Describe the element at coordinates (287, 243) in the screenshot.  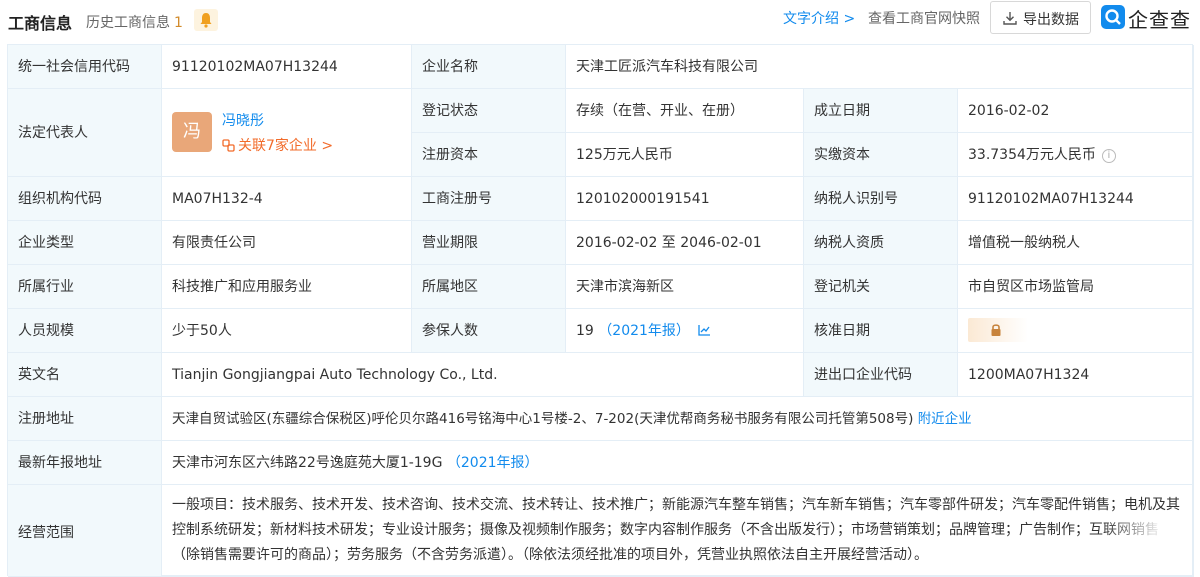
I see `value-company-type: 有限责任公司` at that location.